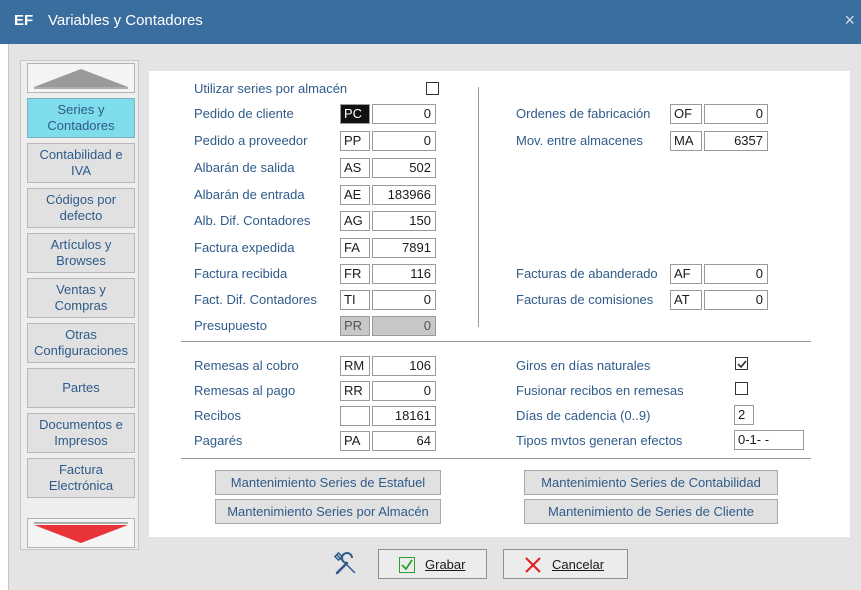  What do you see at coordinates (246, 365) in the screenshot?
I see `remesas-cobro-label: Remesas al cobro` at bounding box center [246, 365].